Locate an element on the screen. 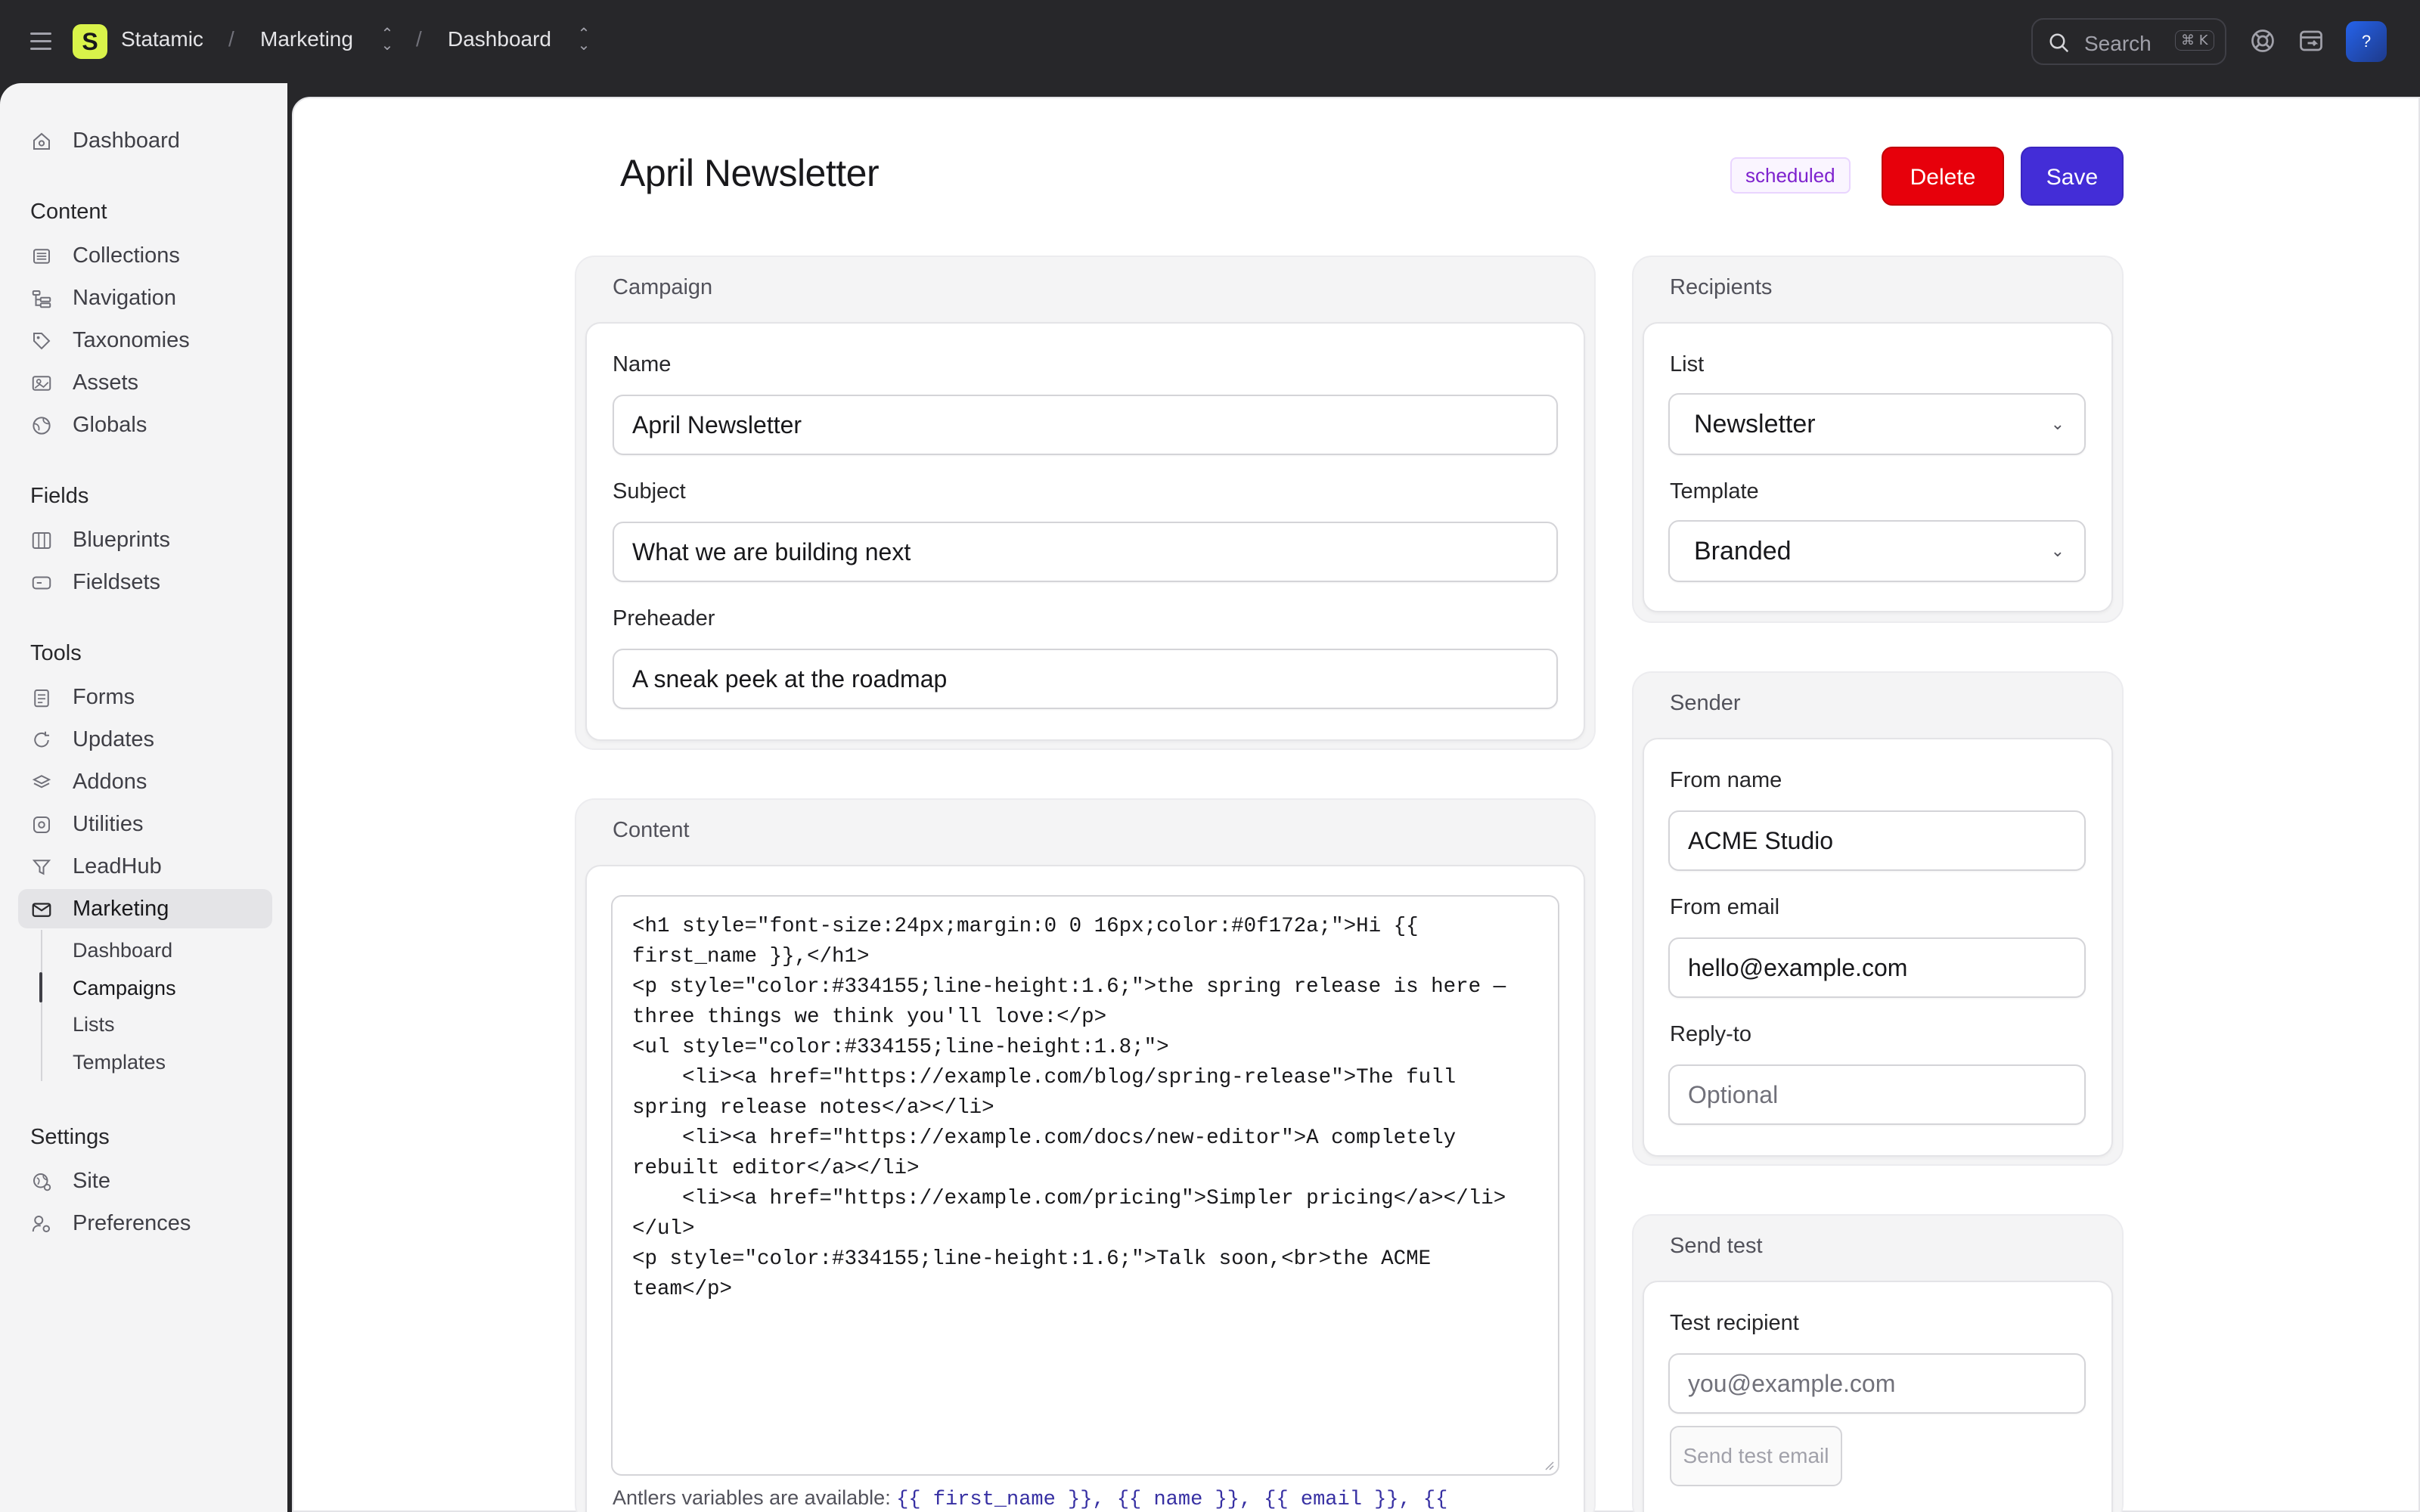  navigation-icon is located at coordinates (41, 299).